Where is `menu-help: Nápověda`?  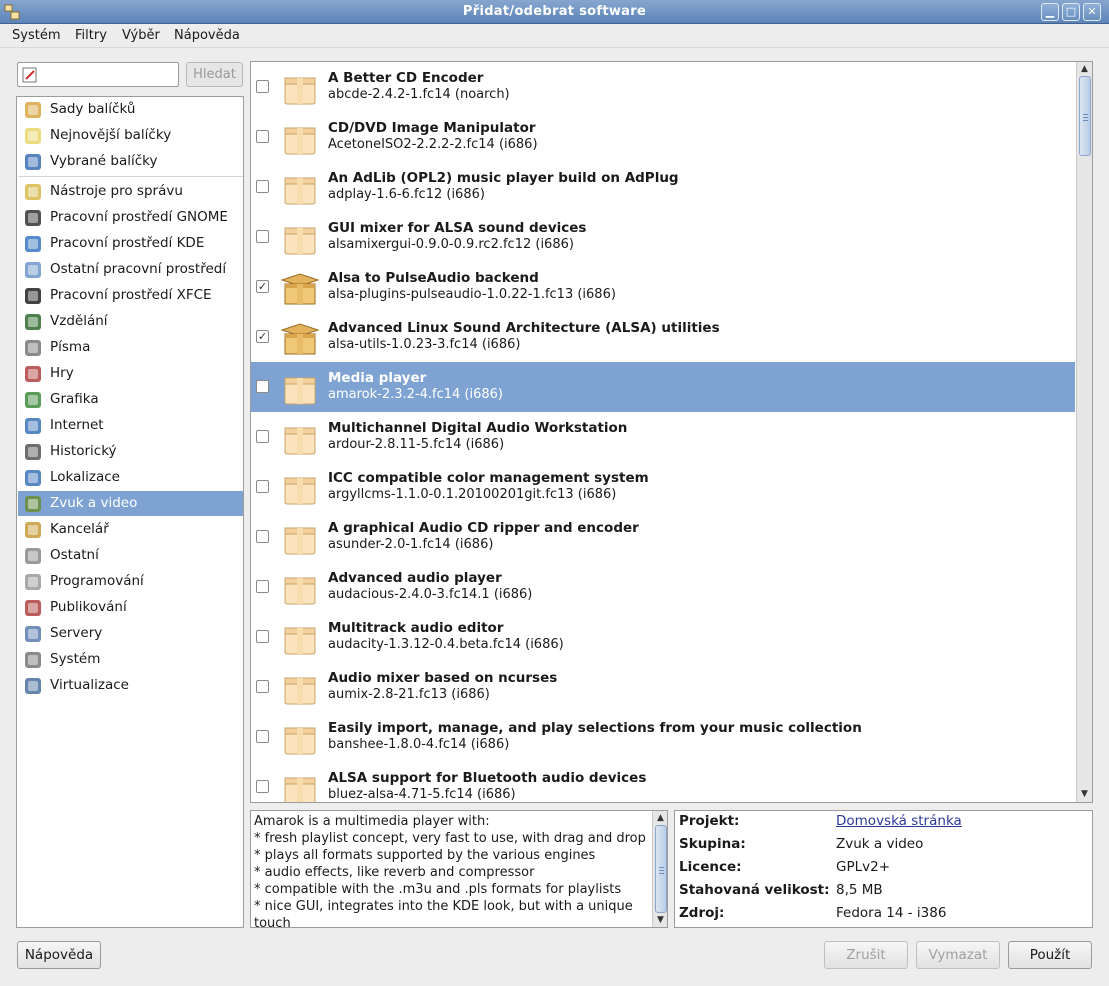 menu-help: Nápověda is located at coordinates (207, 35).